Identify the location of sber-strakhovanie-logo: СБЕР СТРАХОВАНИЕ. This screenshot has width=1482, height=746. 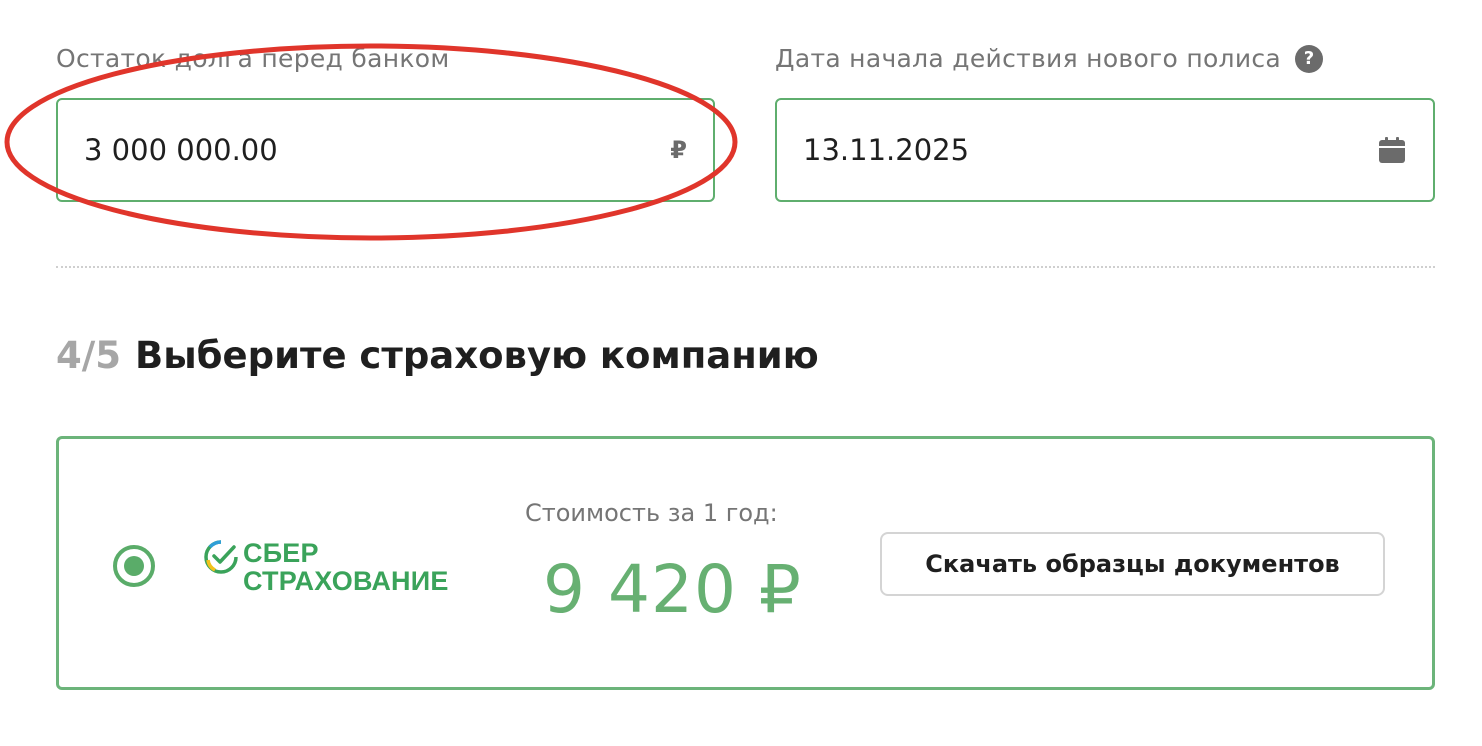
(326, 567).